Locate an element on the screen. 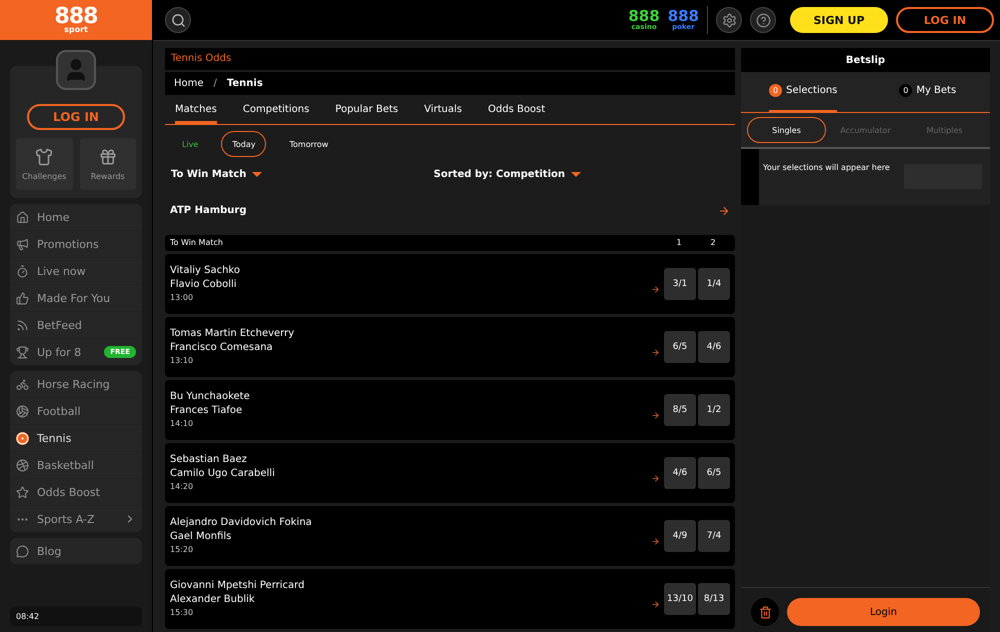  player-name: Francisco Comesana is located at coordinates (222, 348).